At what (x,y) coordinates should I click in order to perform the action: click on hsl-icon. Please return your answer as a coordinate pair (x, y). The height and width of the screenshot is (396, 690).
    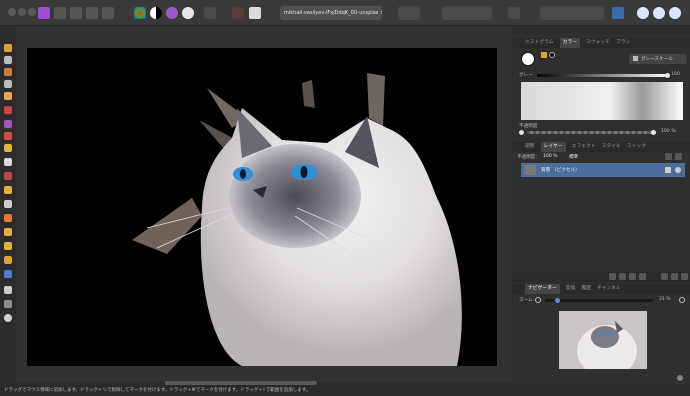
    Looking at the image, I should click on (172, 13).